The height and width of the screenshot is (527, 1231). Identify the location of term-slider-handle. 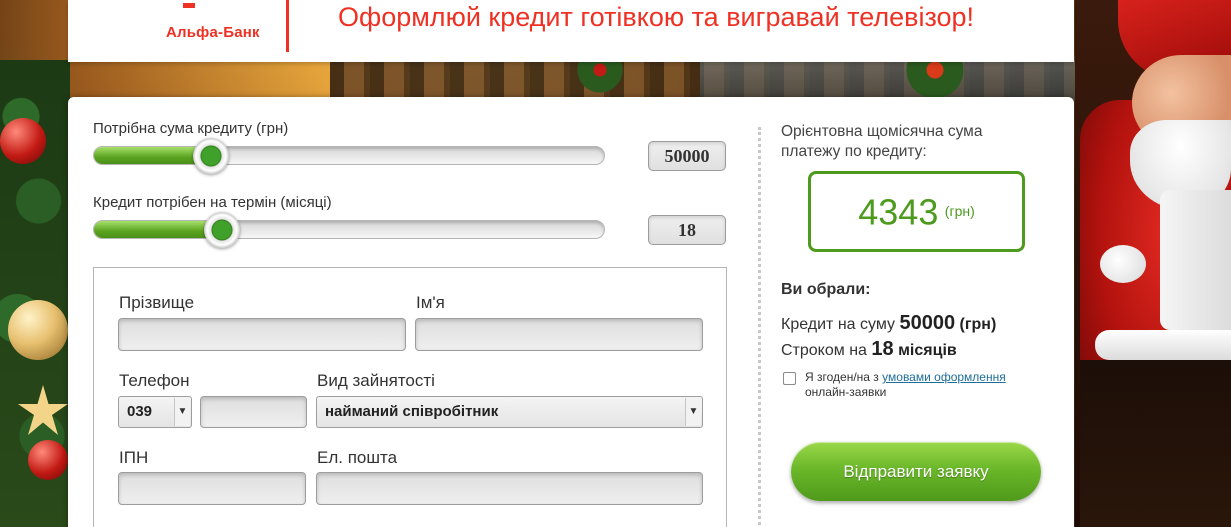
(221, 230).